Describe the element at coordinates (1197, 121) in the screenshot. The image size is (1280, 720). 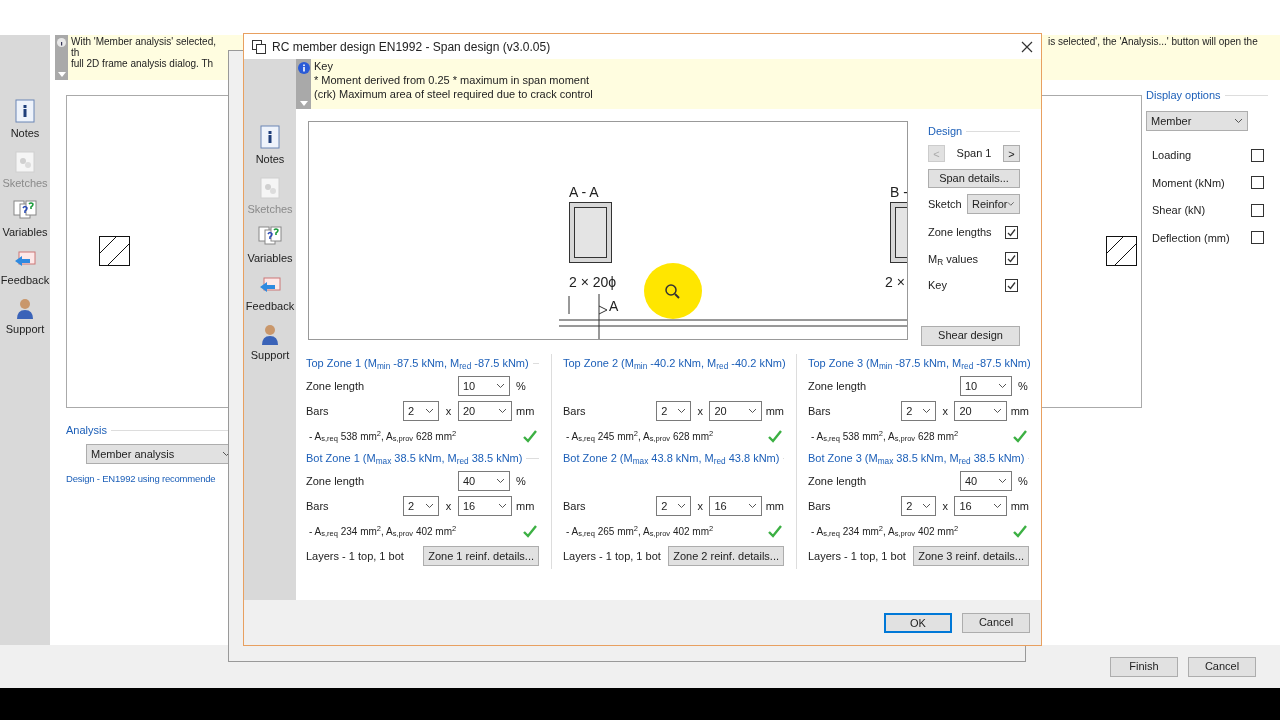
I see `display-dropdown: Member` at that location.